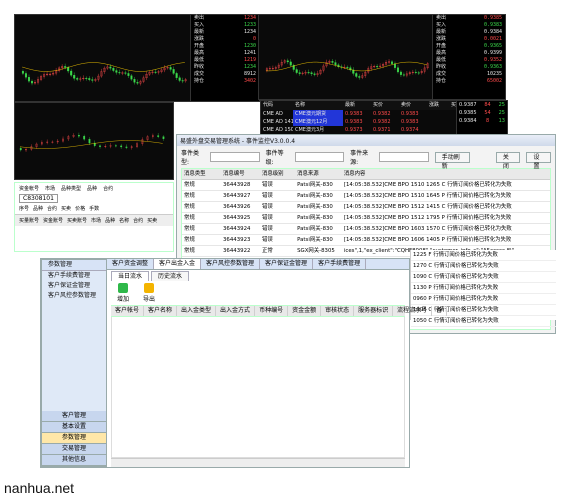 The image size is (570, 500). What do you see at coordinates (452, 160) in the screenshot?
I see `refresh-button: 手动刷新` at bounding box center [452, 160].